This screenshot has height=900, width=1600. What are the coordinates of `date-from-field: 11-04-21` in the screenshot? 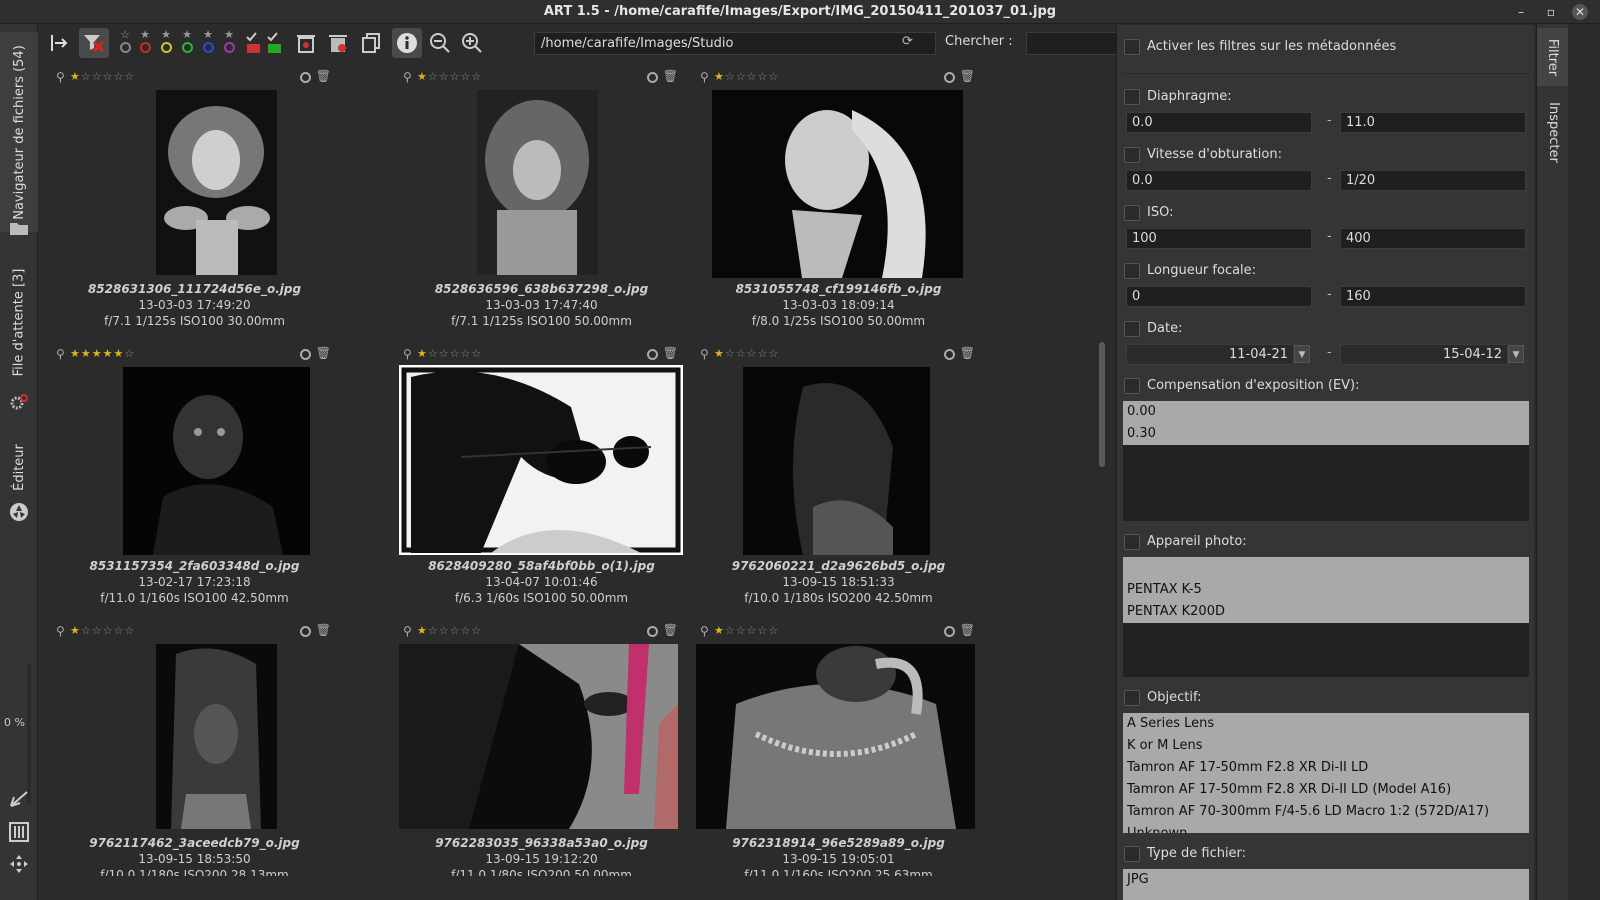 It's located at (1210, 354).